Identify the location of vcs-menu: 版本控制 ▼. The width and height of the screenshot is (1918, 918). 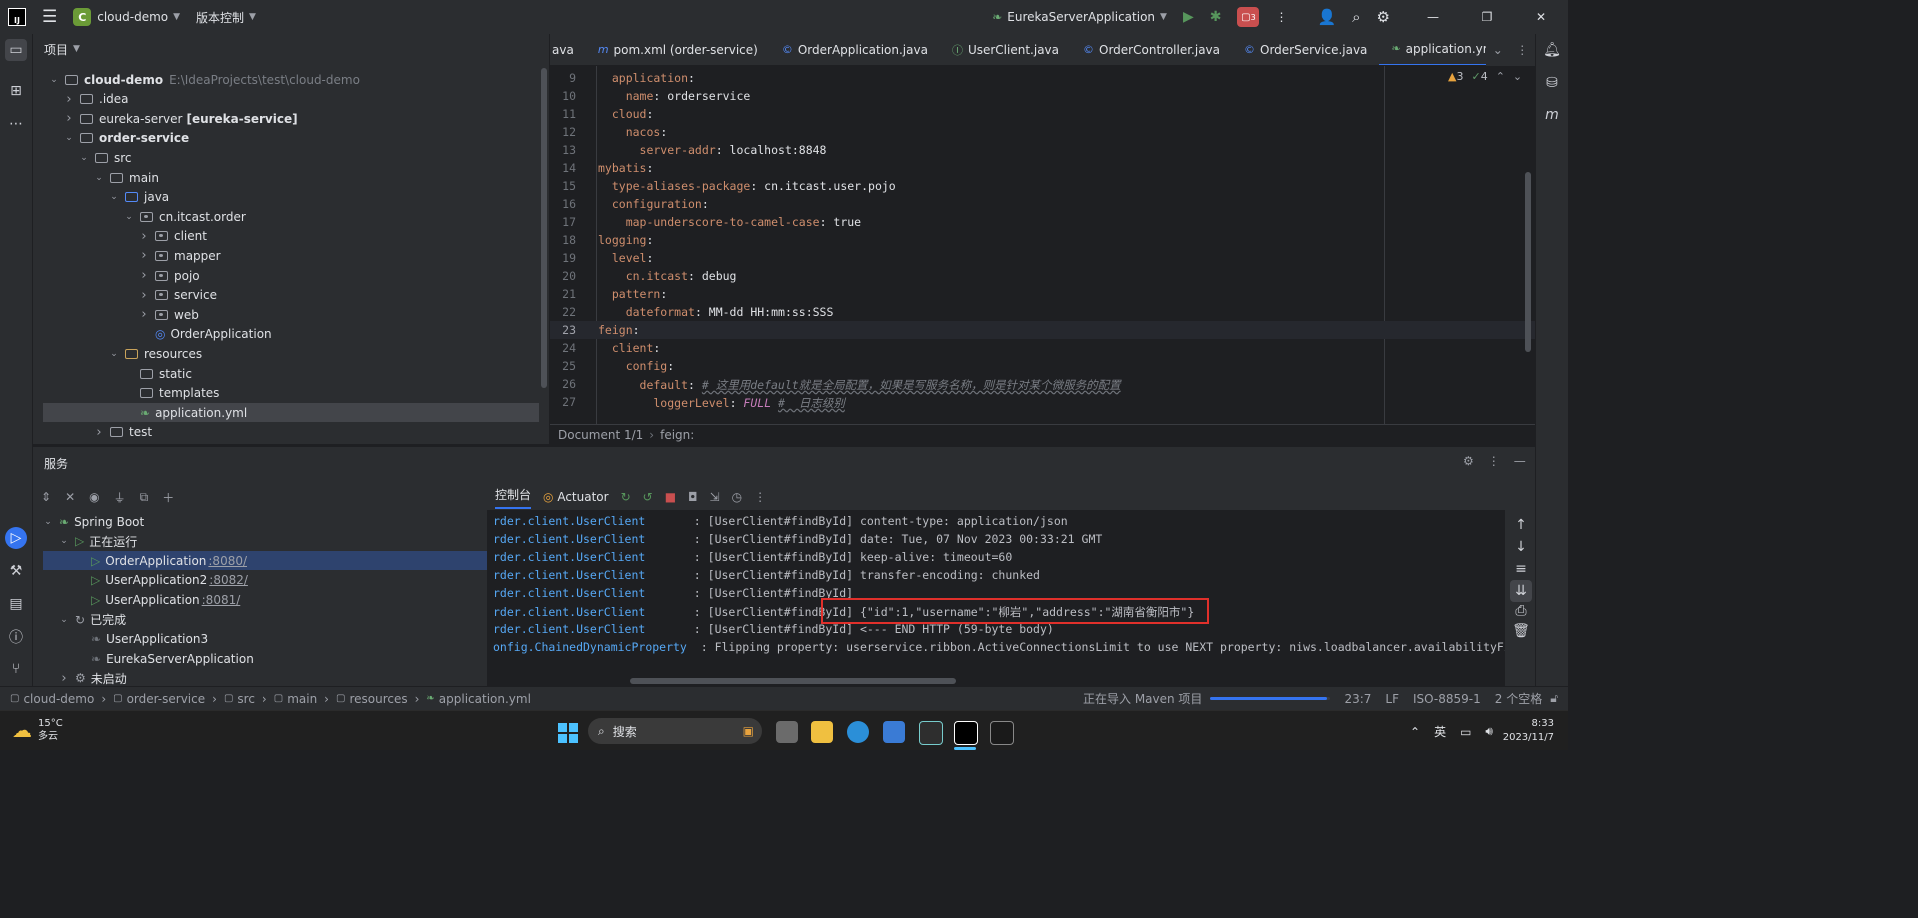
(226, 17).